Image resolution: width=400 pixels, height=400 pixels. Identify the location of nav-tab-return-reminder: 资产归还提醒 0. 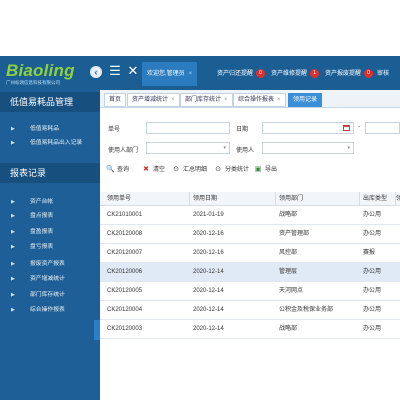
(241, 74).